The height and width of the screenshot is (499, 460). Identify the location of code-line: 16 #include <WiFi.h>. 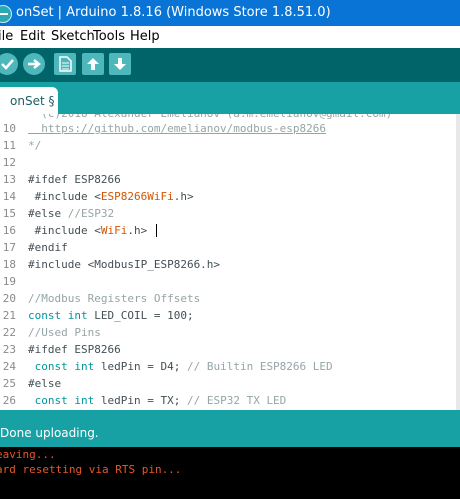
(230, 230).